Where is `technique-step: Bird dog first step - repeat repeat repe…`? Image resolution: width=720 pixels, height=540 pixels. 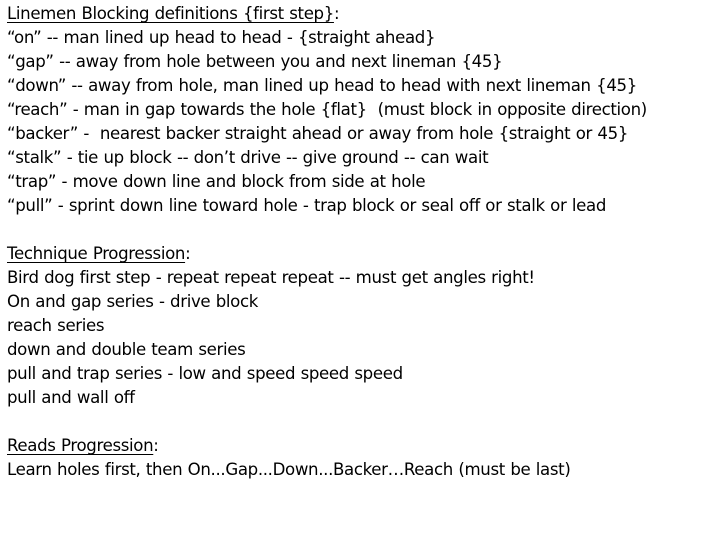 technique-step: Bird dog first step - repeat repeat repe… is located at coordinates (271, 277).